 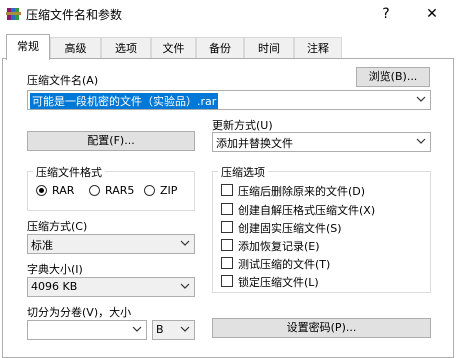 What do you see at coordinates (306, 210) in the screenshot?
I see `sfx-label: 创建自解压格式压缩文件(X)` at bounding box center [306, 210].